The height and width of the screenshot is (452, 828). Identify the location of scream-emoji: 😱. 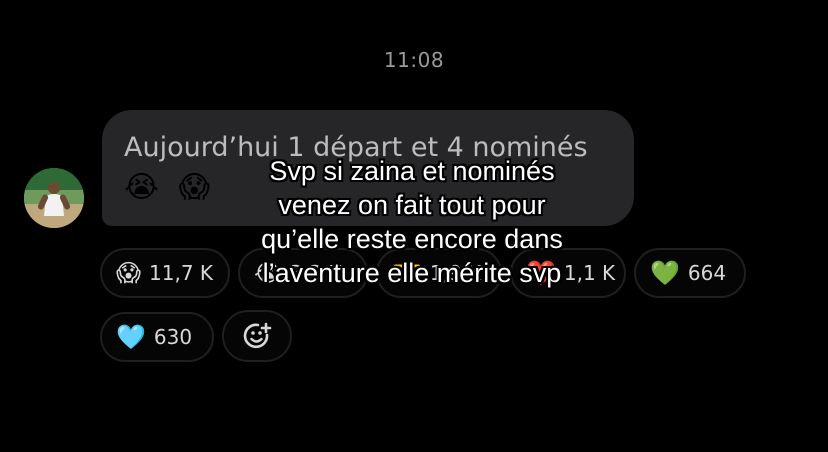
(194, 187).